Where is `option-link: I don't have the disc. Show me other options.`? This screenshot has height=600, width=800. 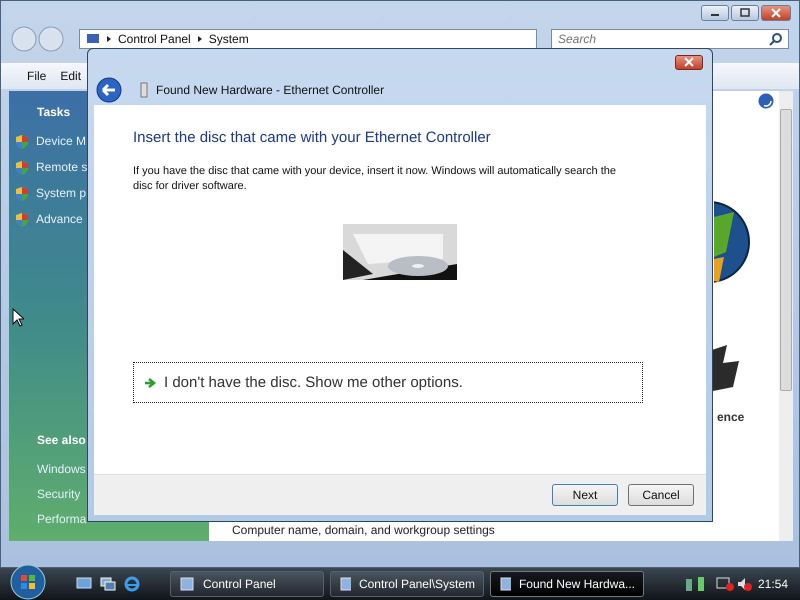
option-link: I don't have the disc. Show me other options. is located at coordinates (388, 382).